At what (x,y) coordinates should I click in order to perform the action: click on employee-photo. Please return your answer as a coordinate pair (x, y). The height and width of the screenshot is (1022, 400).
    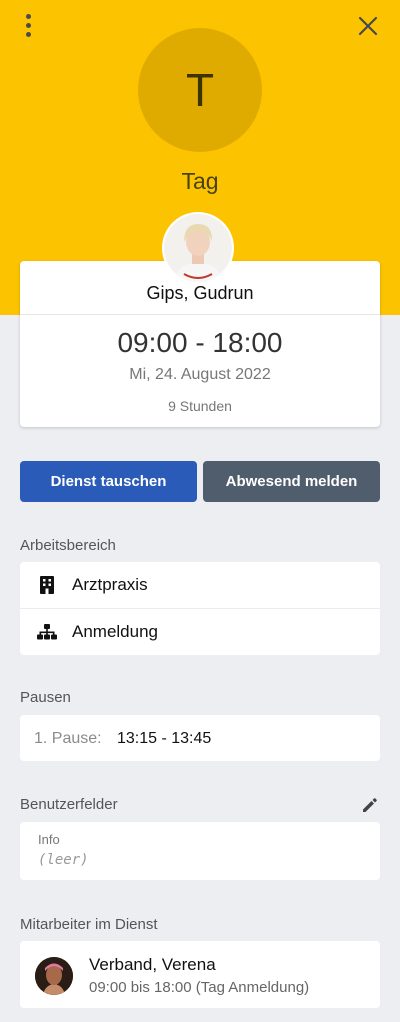
    Looking at the image, I should click on (198, 248).